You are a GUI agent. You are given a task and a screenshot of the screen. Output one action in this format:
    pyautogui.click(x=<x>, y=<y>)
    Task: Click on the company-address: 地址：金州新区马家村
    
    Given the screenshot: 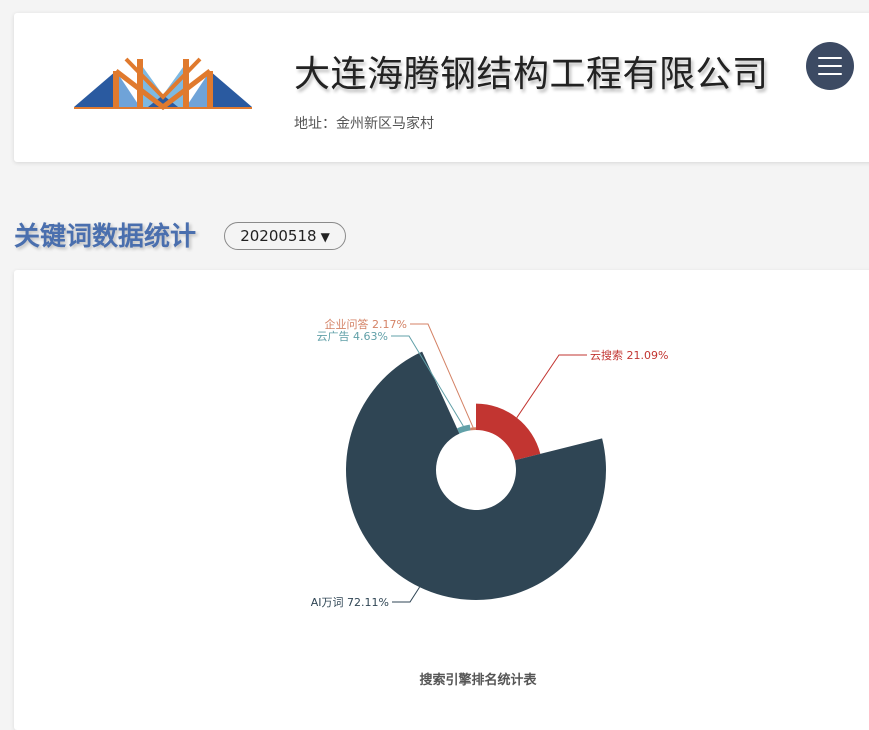 What is the action you would take?
    pyautogui.click(x=364, y=124)
    